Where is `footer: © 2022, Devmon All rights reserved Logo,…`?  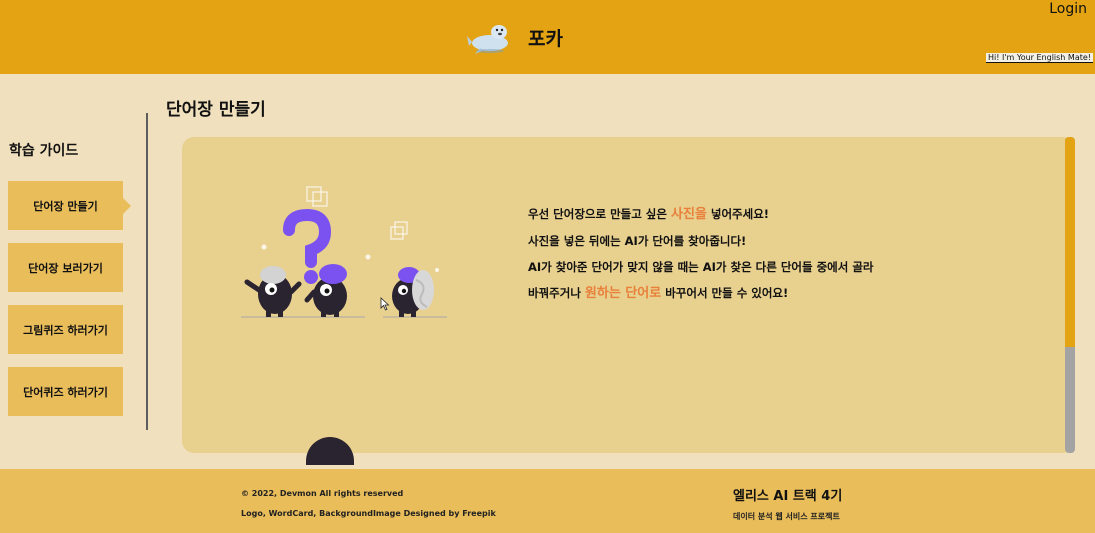
footer: © 2022, Devmon All rights reserved Logo,… is located at coordinates (547, 501).